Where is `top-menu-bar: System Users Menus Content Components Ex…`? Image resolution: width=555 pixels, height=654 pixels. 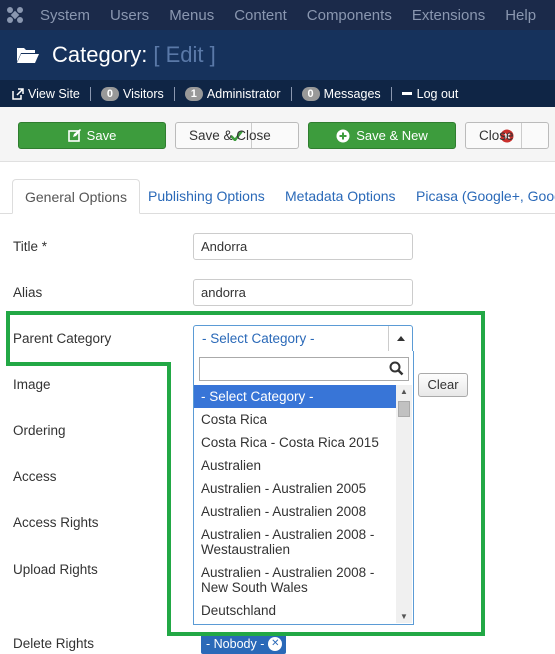 top-menu-bar: System Users Menus Content Components Ex… is located at coordinates (277, 15).